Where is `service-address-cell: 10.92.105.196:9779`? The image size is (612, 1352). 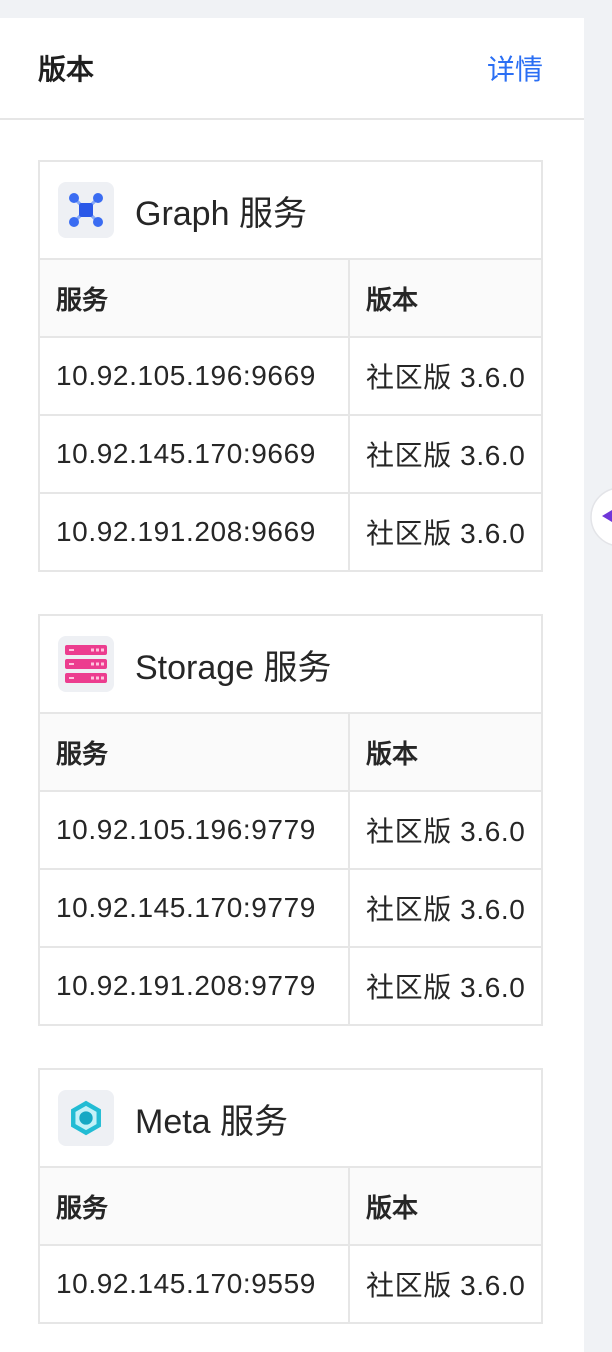
service-address-cell: 10.92.105.196:9779 is located at coordinates (195, 830).